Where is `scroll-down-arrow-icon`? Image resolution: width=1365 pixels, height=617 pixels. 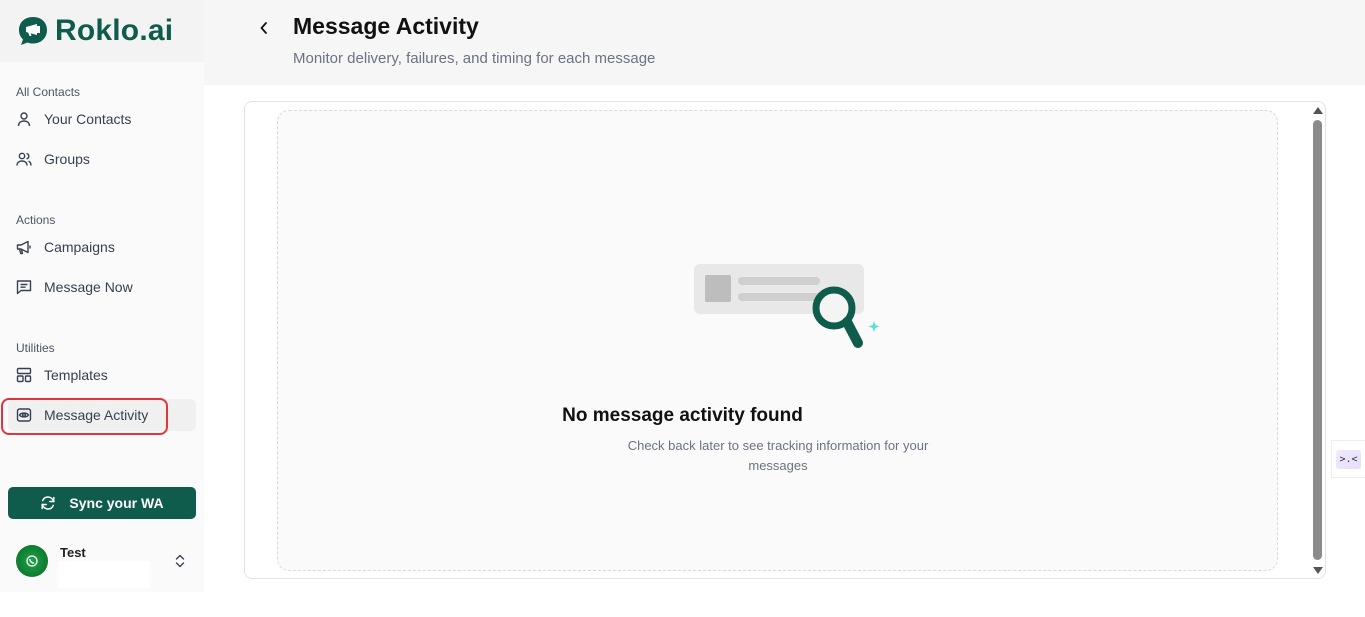 scroll-down-arrow-icon is located at coordinates (1318, 570).